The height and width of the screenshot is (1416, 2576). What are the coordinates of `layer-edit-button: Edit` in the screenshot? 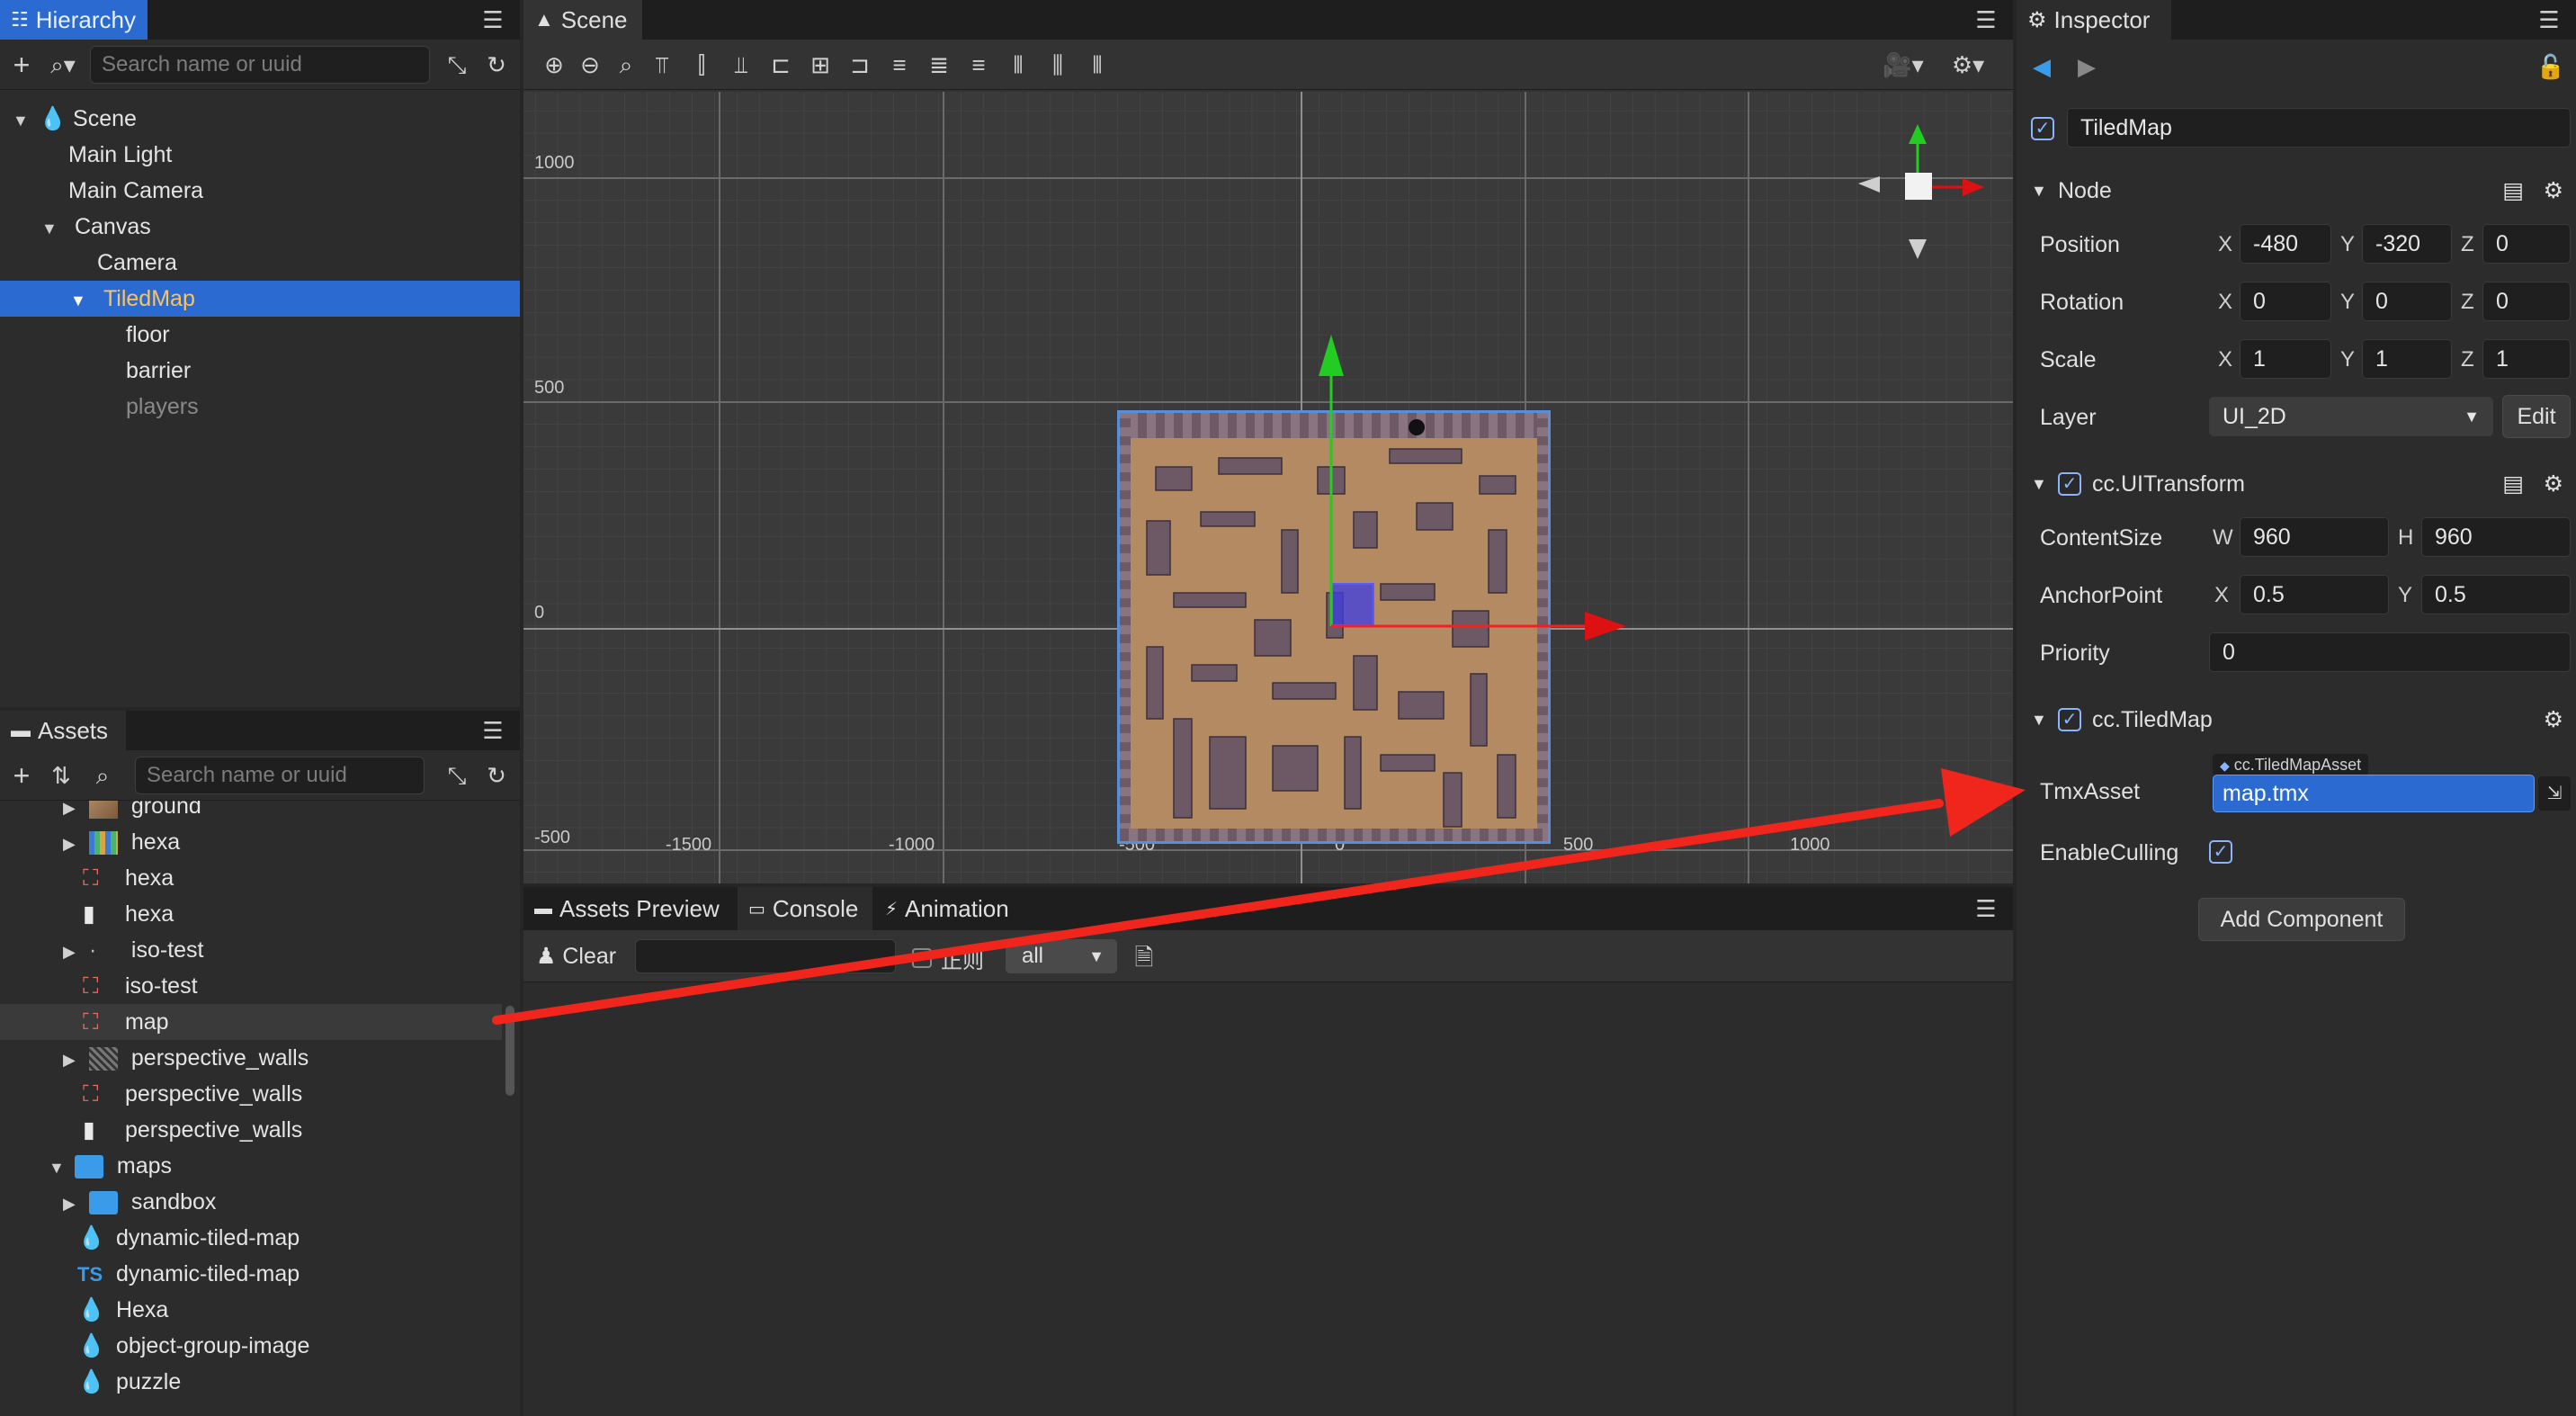 It's located at (2536, 416).